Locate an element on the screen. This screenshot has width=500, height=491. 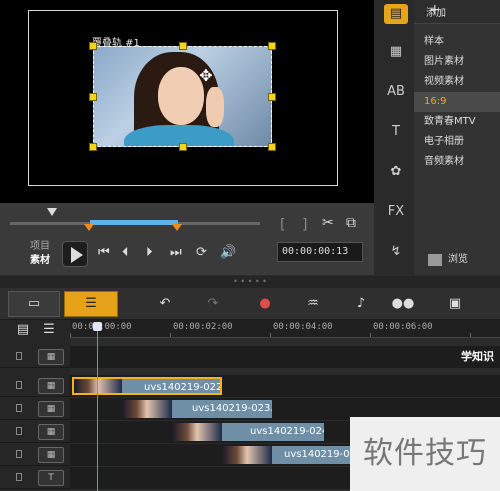
overlay-clip: uvs140219-023.E is located at coordinates (197, 409).